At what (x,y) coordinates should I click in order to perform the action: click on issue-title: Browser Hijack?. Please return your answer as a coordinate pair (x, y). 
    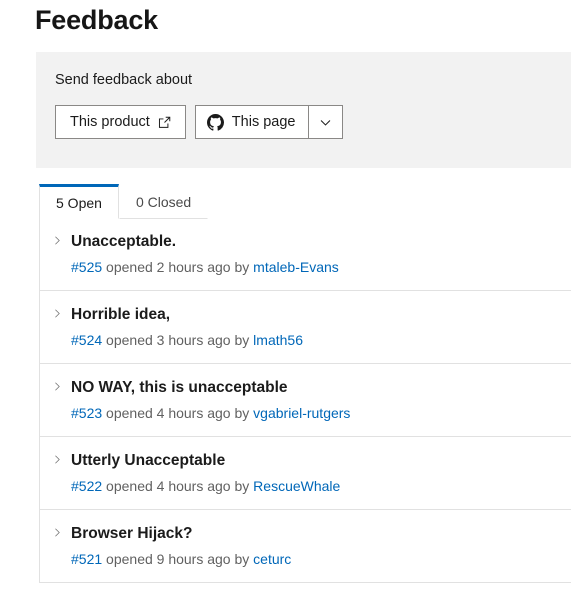
    Looking at the image, I should click on (321, 534).